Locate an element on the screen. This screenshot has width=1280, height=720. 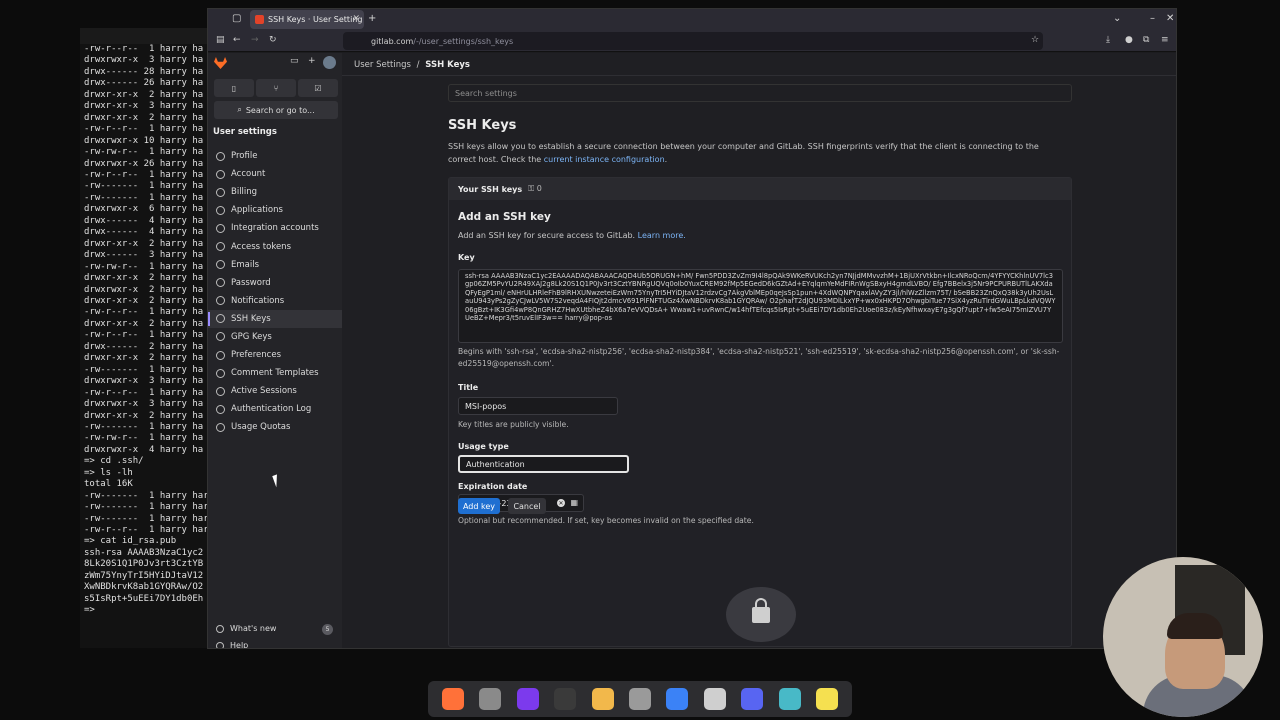
terminal-line: -rw-rw-r-- 1 harry ha is located at coordinates (144, 438).